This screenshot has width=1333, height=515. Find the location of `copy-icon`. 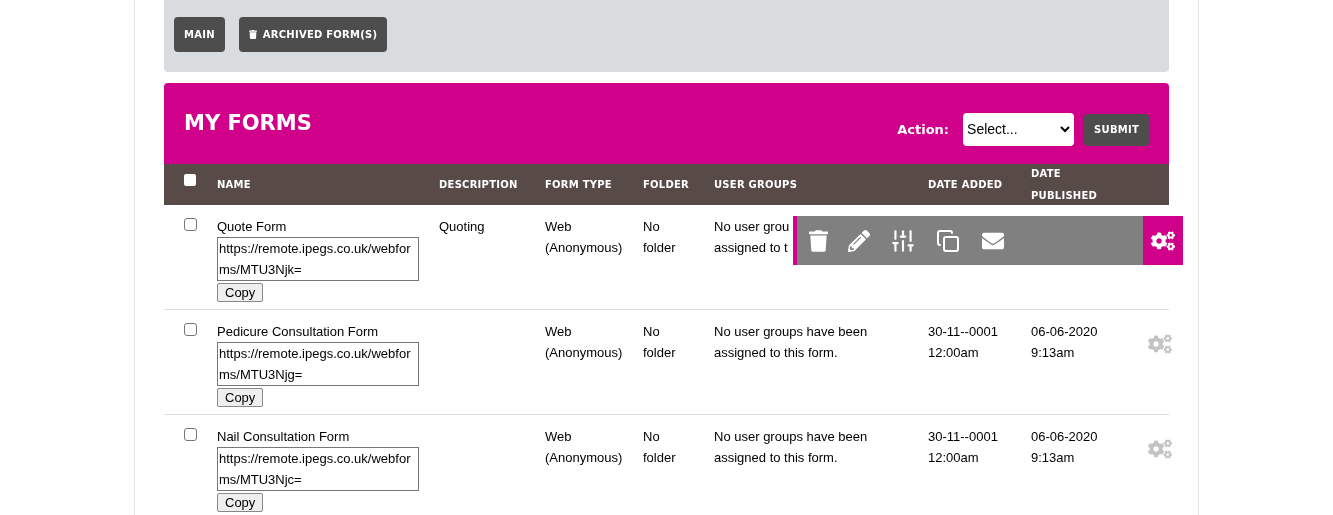

copy-icon is located at coordinates (948, 240).